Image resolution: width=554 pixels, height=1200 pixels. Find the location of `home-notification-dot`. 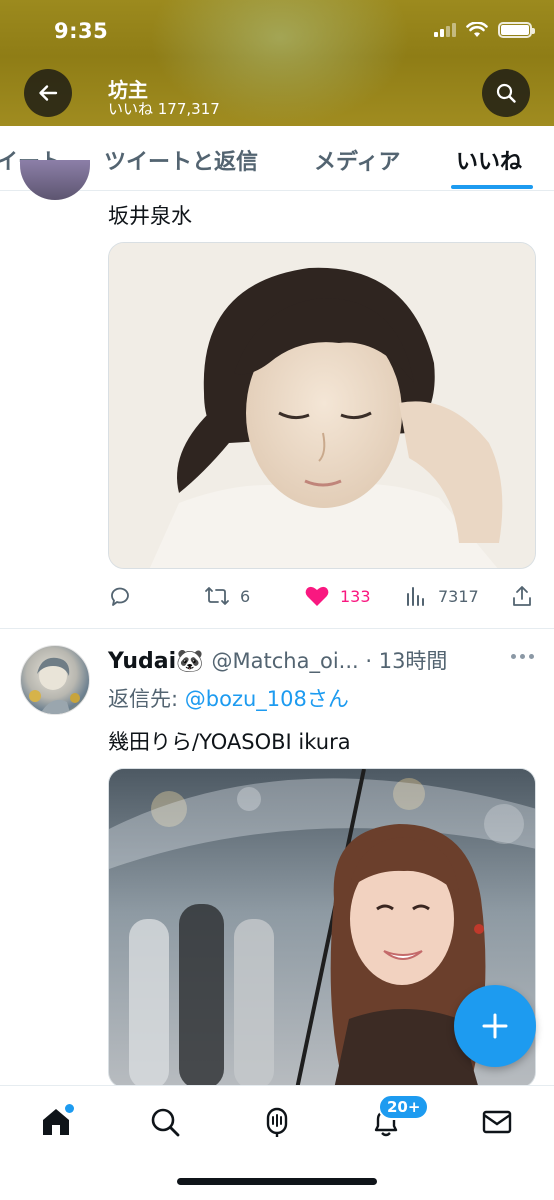

home-notification-dot is located at coordinates (69, 1108).